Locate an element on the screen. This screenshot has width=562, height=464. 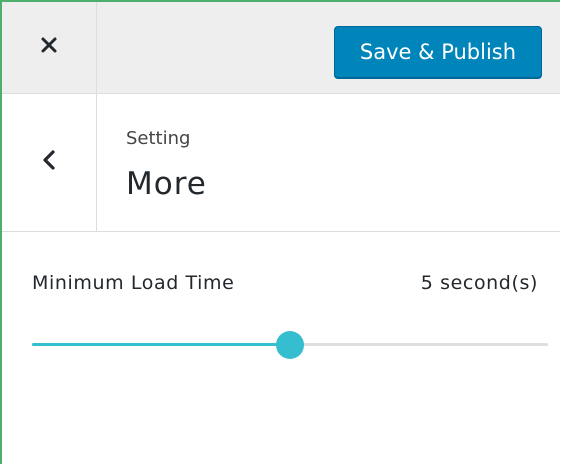
back-button is located at coordinates (49, 162).